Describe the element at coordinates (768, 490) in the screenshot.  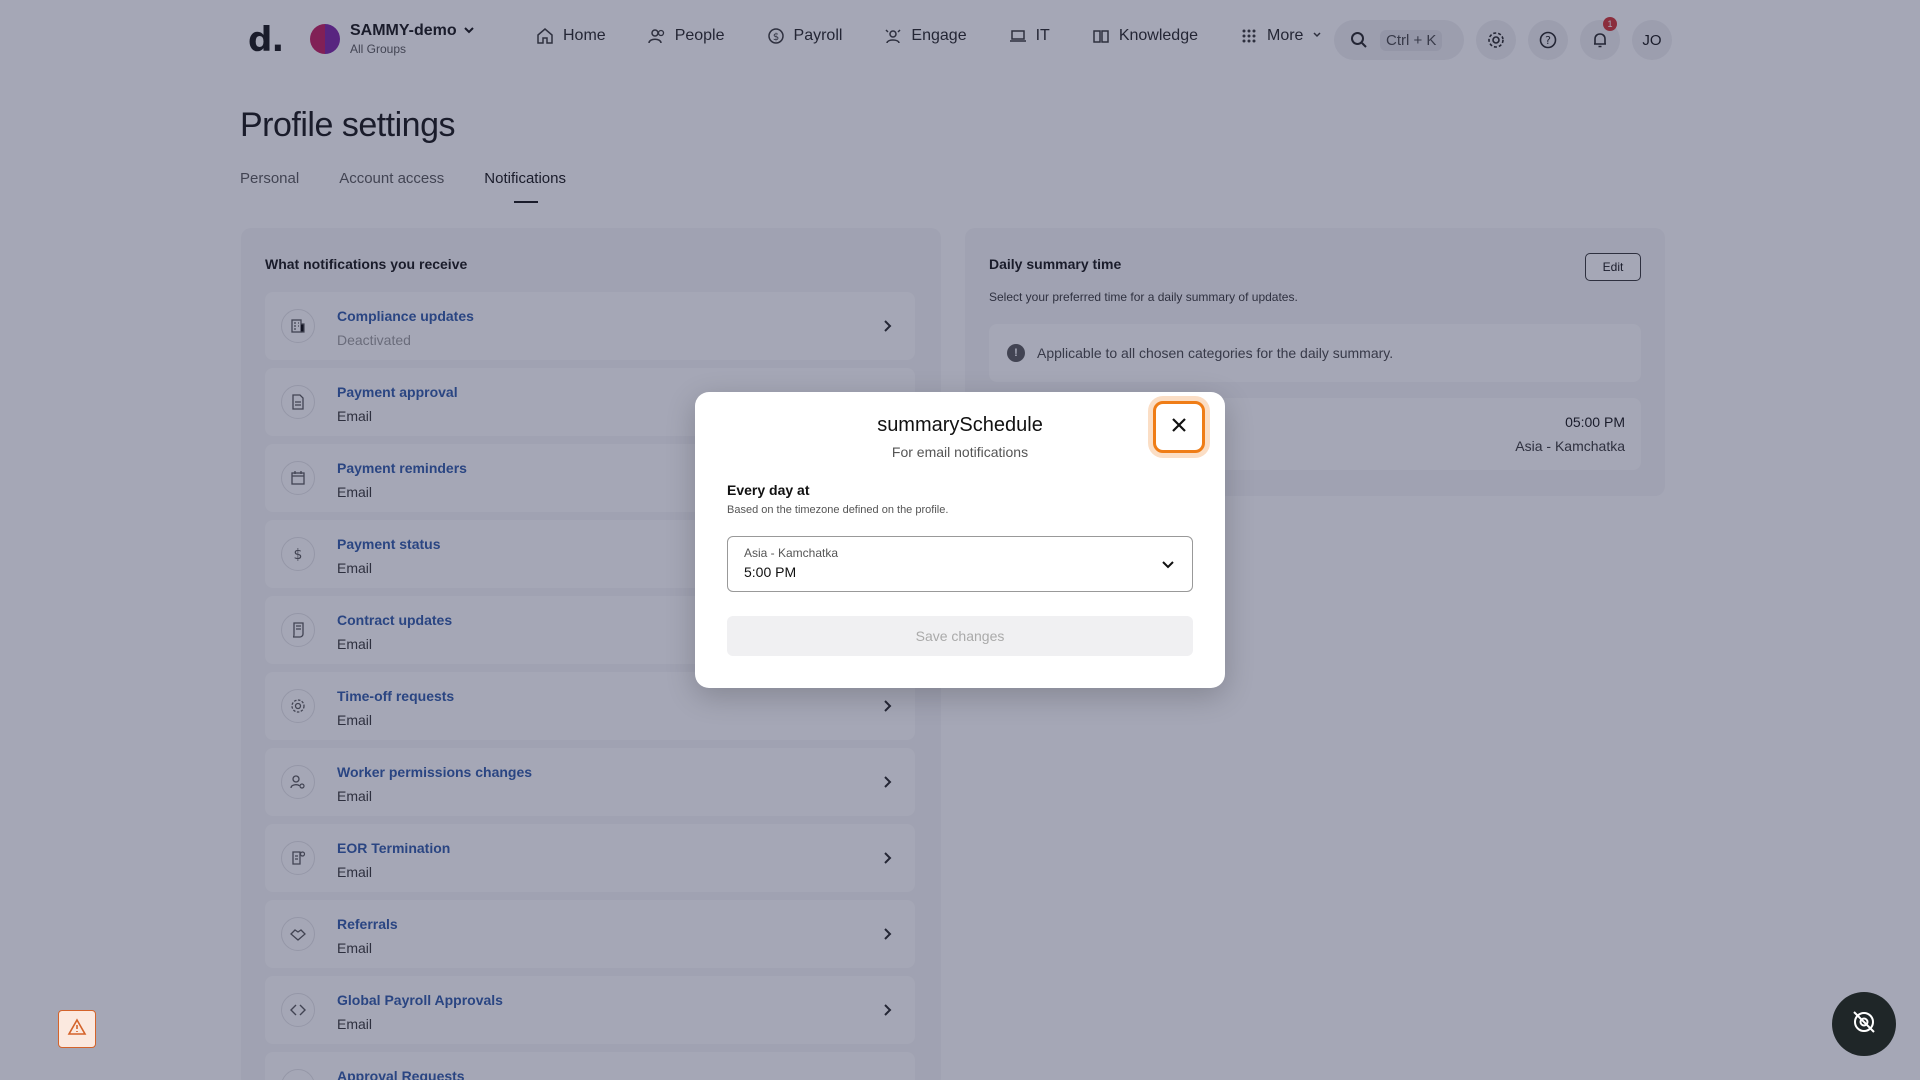
I see `schedule-label: Every day at` at that location.